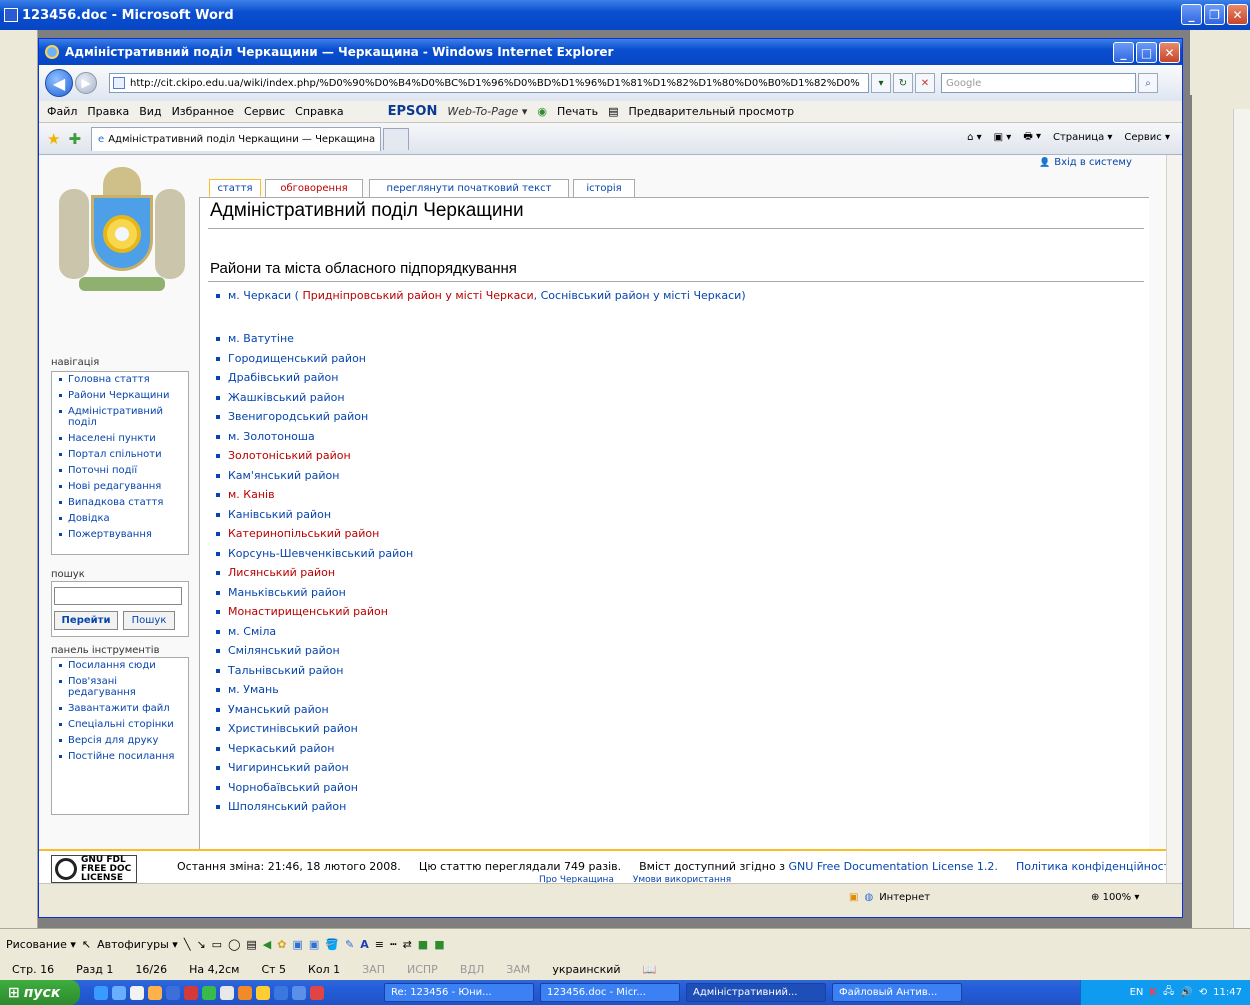 The image size is (1250, 1005). Describe the element at coordinates (203, 111) in the screenshot. I see `menu-favorites: Избранное` at that location.